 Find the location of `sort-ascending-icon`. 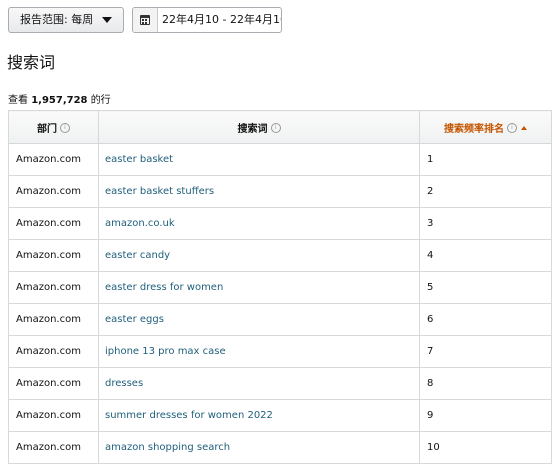

sort-ascending-icon is located at coordinates (524, 127).